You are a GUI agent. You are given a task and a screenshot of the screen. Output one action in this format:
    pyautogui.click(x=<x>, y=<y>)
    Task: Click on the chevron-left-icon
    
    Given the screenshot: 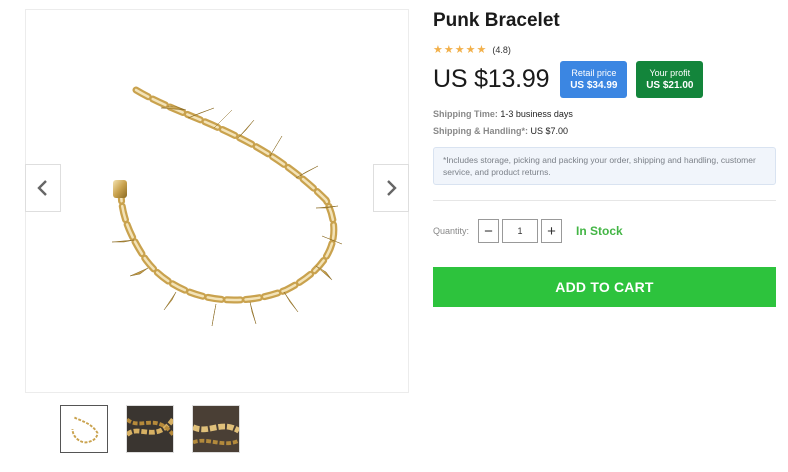 What is the action you would take?
    pyautogui.click(x=42, y=188)
    